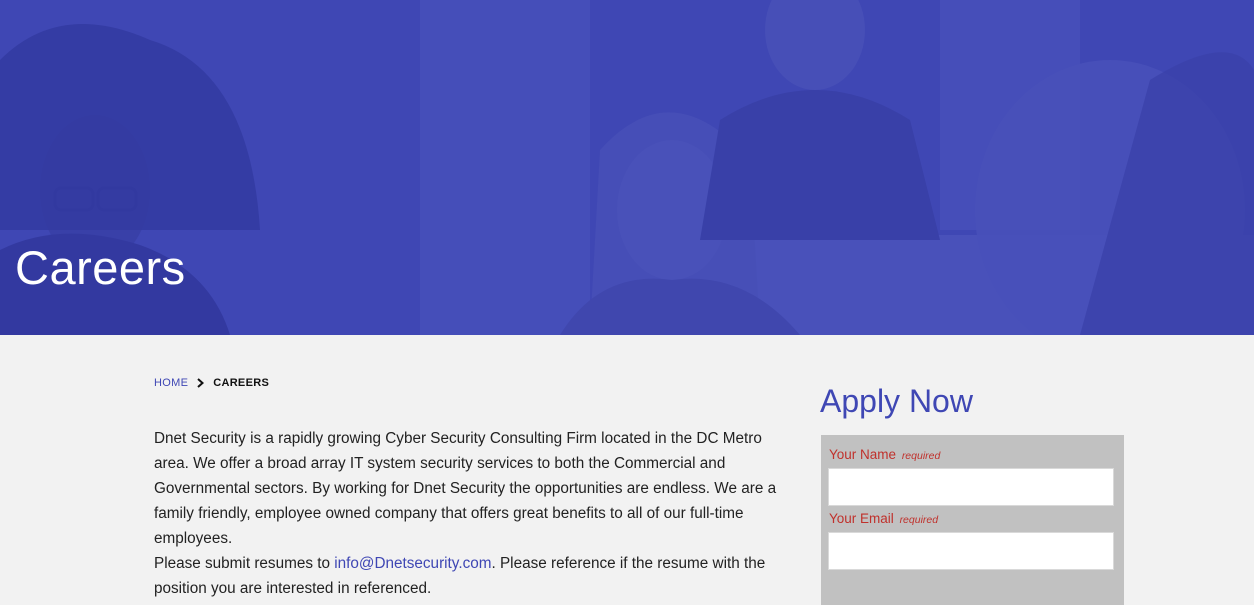  What do you see at coordinates (171, 383) in the screenshot?
I see `breadcrumb-home-link: HOME` at bounding box center [171, 383].